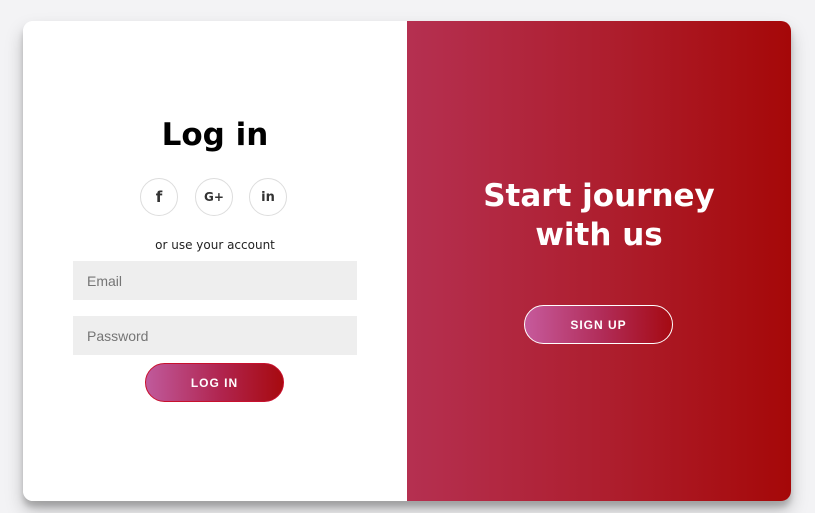 This screenshot has width=815, height=513. What do you see at coordinates (215, 335) in the screenshot?
I see `password-input` at bounding box center [215, 335].